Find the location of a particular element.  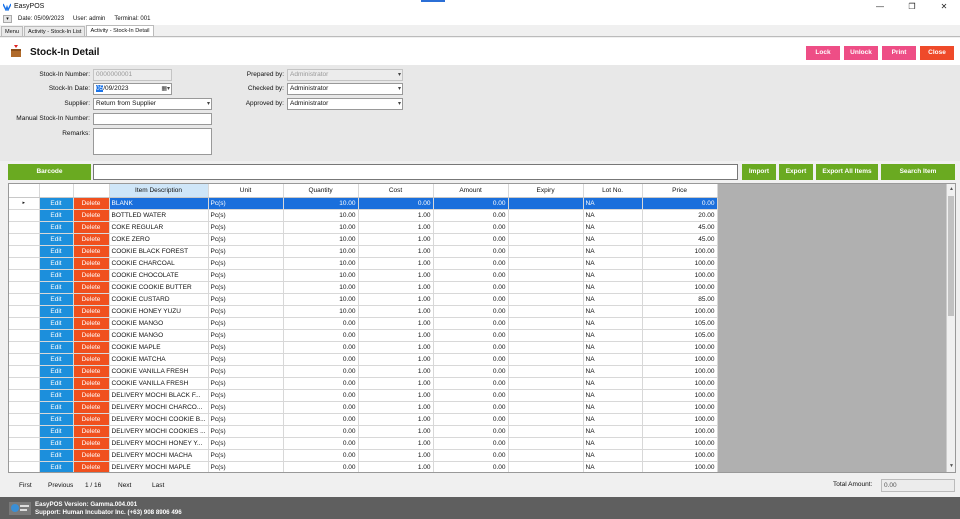

export-all-items-button: Export All Items is located at coordinates (847, 172).